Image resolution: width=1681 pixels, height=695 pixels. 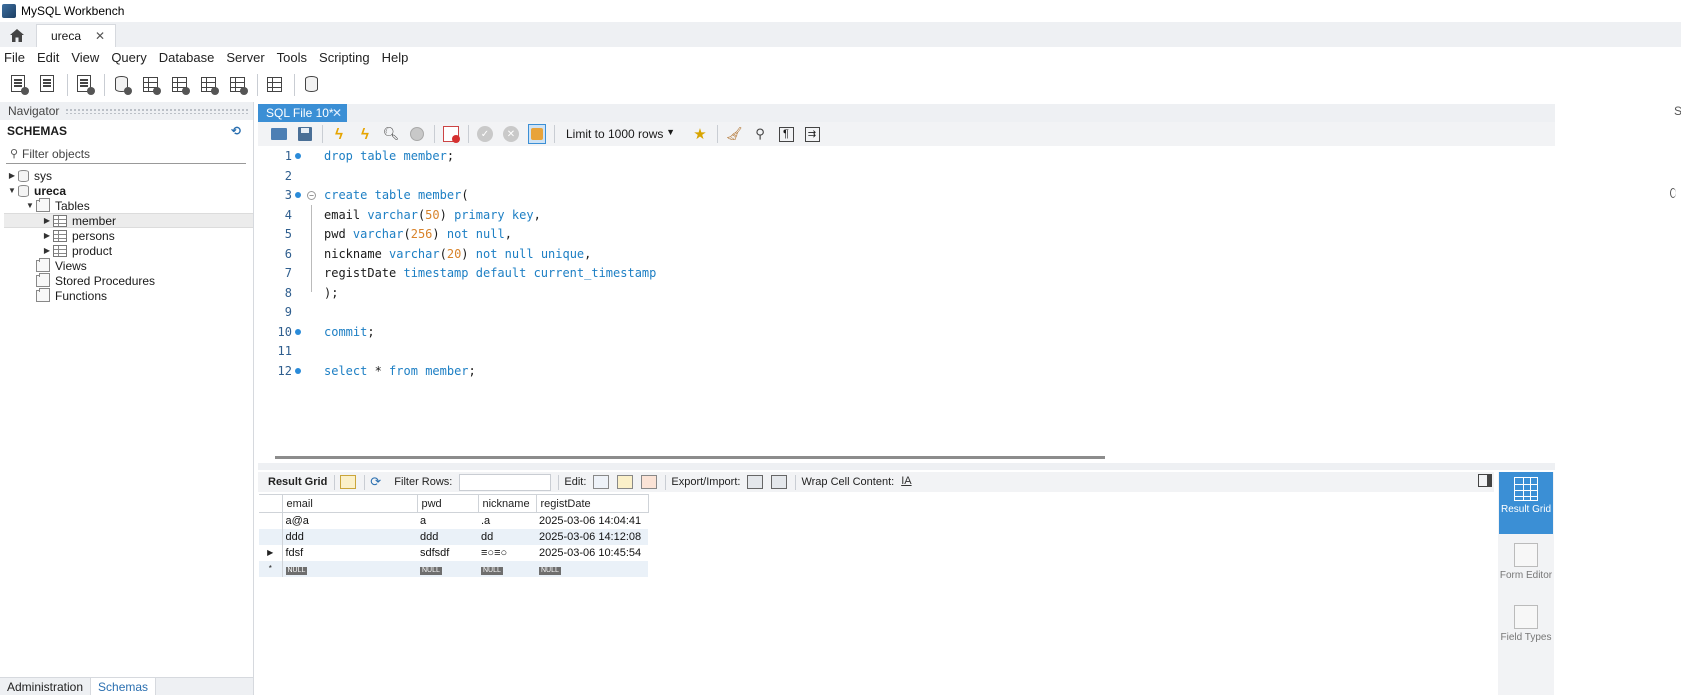 What do you see at coordinates (601, 482) in the screenshot?
I see `edit-row-icon` at bounding box center [601, 482].